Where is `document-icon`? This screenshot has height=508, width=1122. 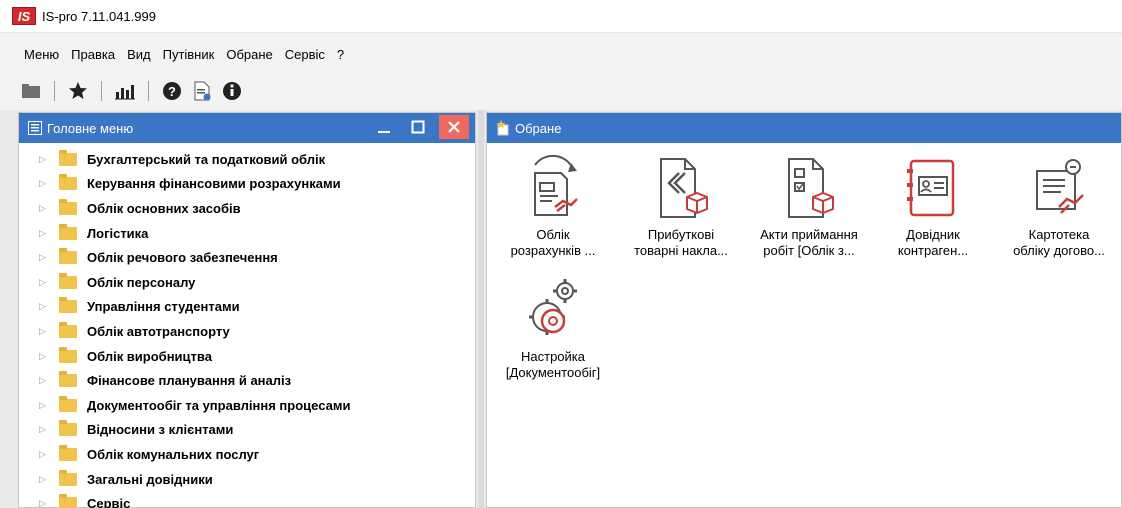 document-icon is located at coordinates (202, 91).